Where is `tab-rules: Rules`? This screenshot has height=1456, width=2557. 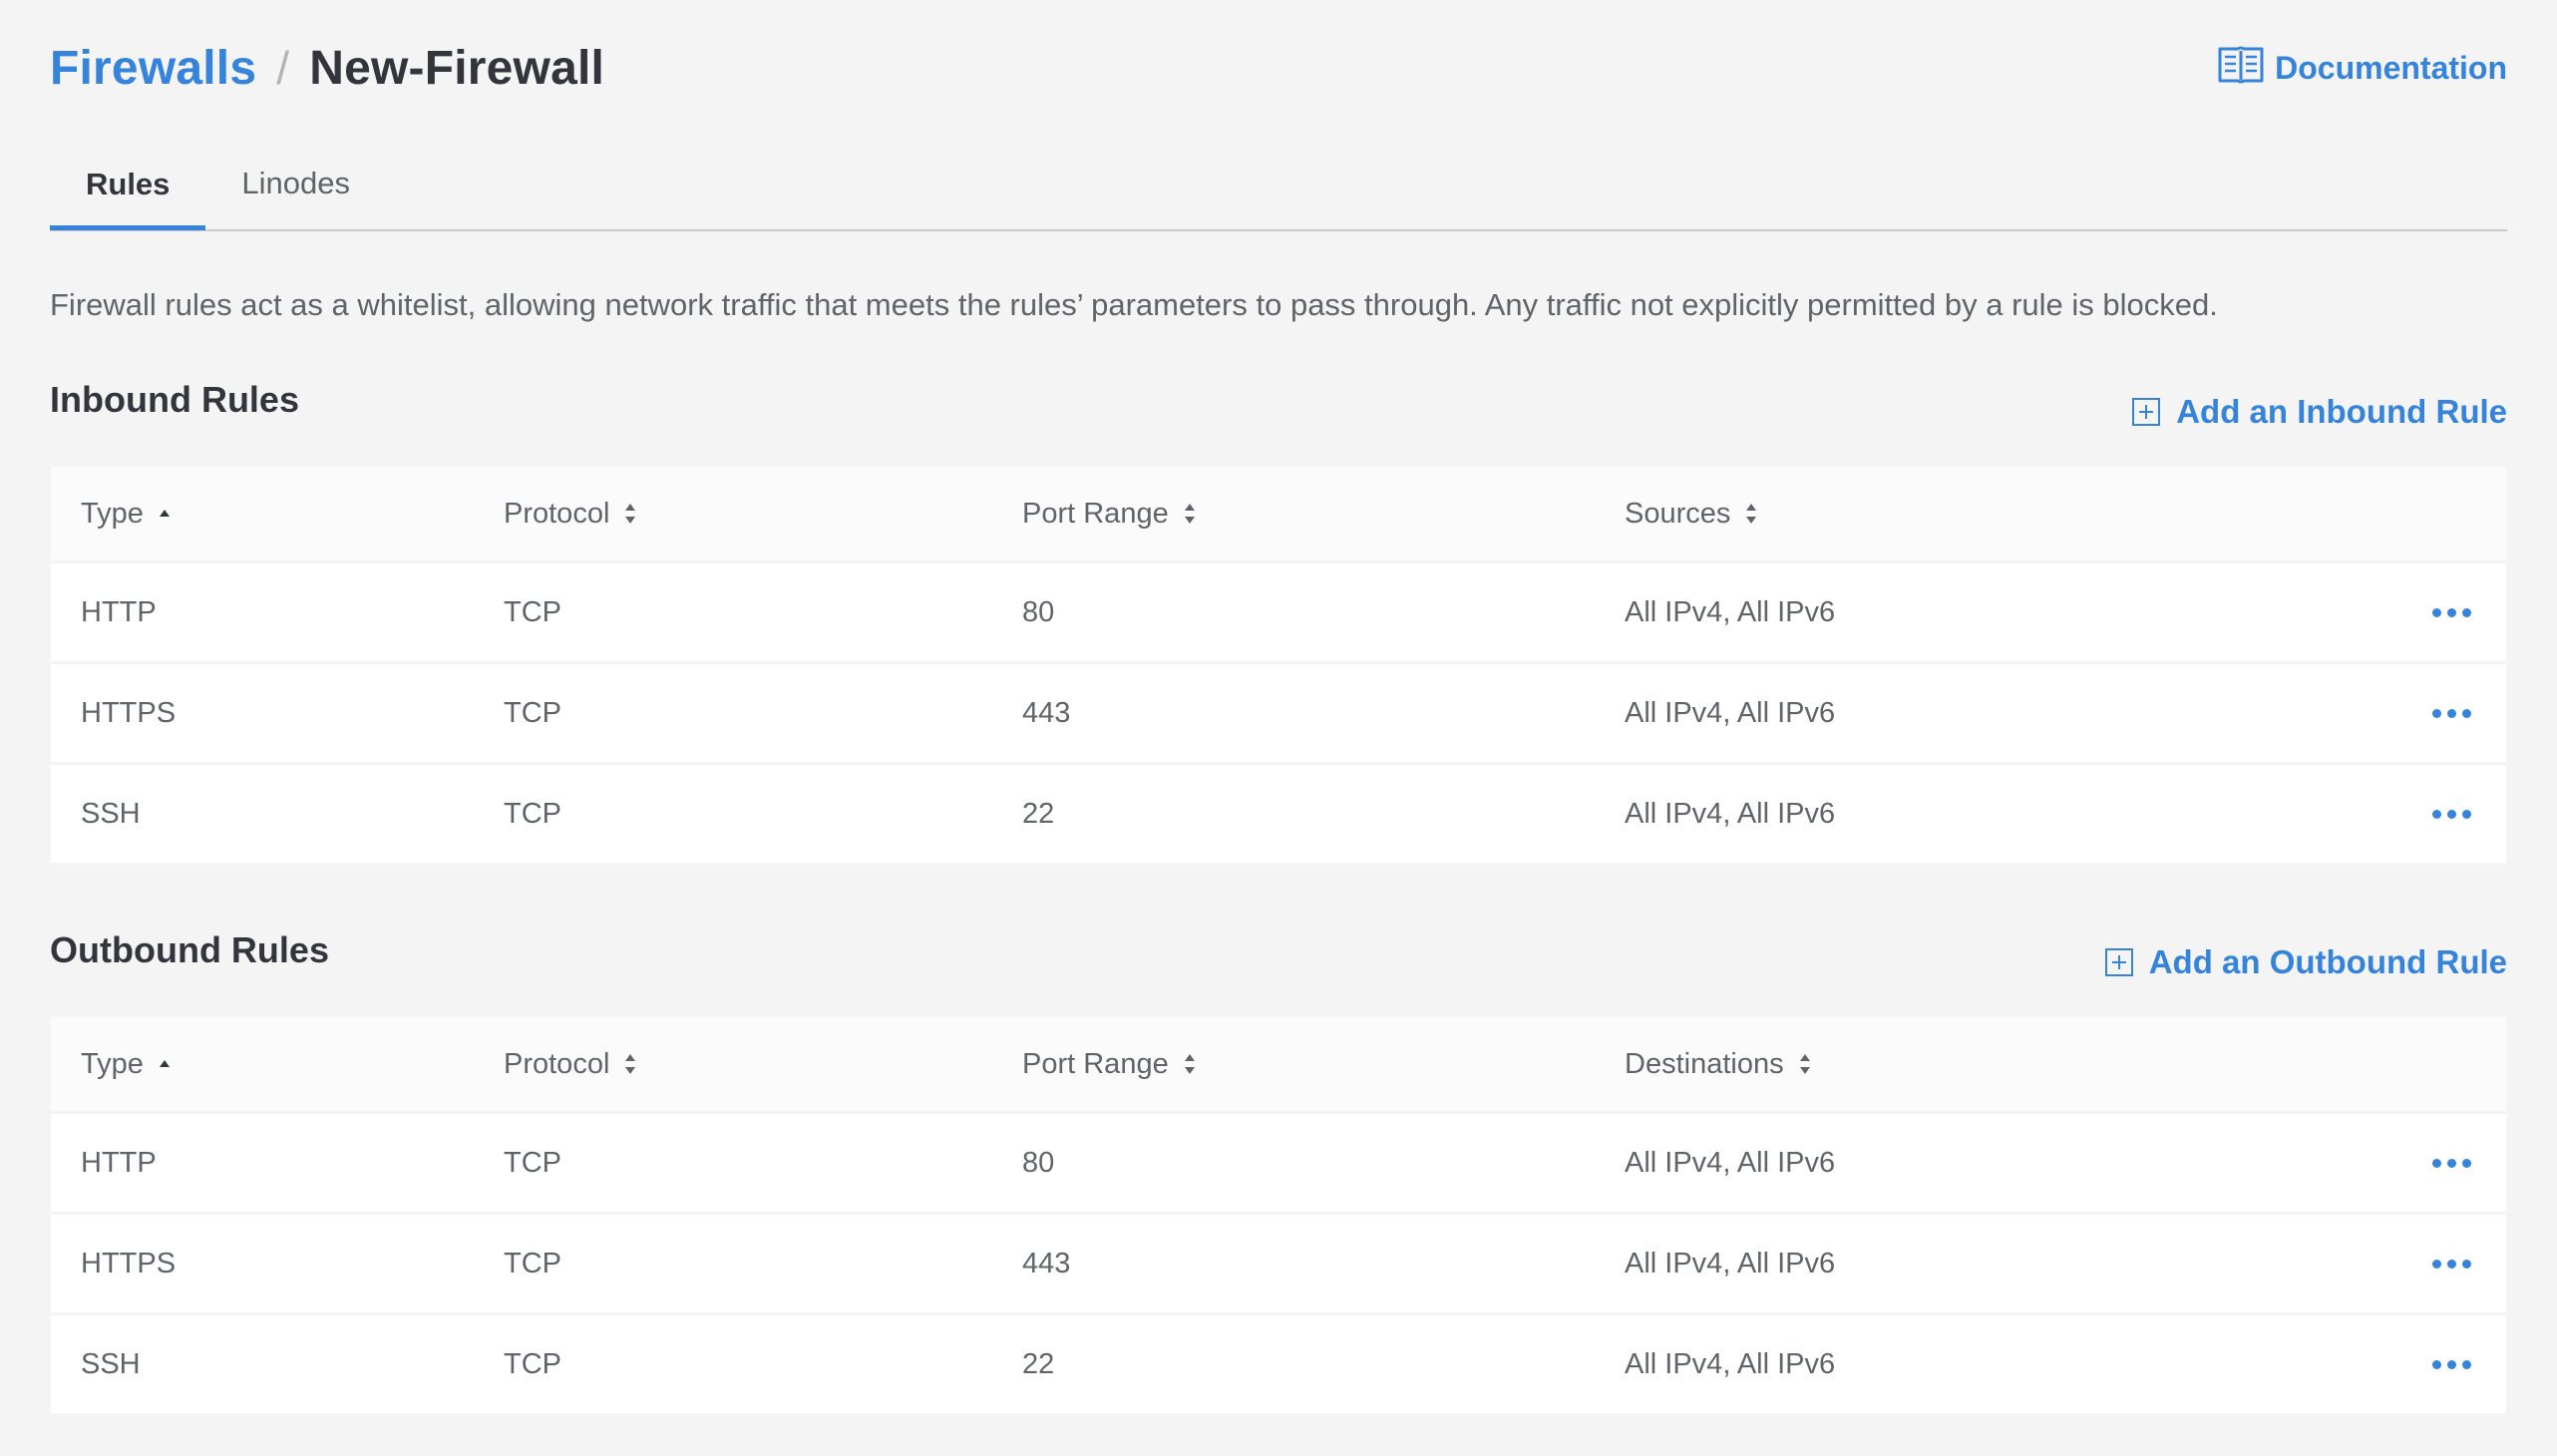 tab-rules: Rules is located at coordinates (128, 185).